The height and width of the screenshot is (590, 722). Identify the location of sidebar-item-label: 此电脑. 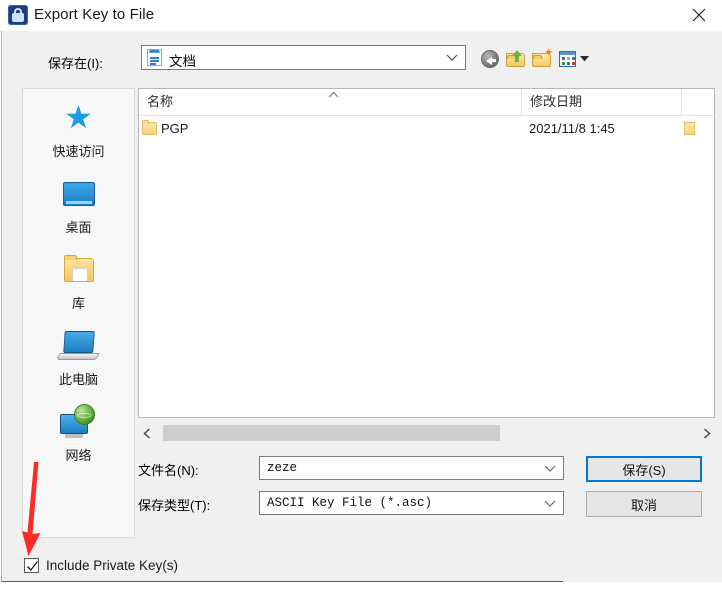
(78, 379).